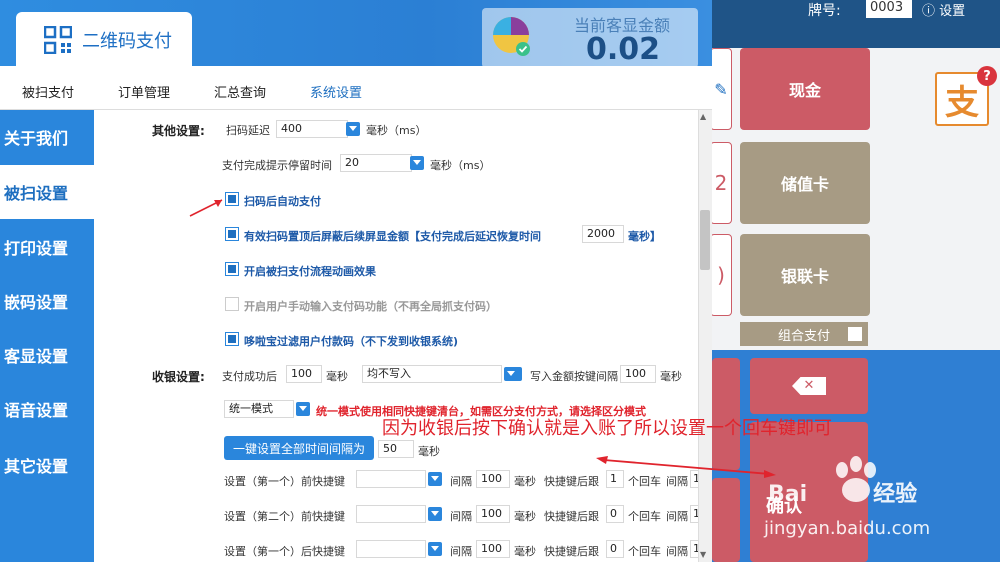 This screenshot has height=562, width=1000. What do you see at coordinates (249, 376) in the screenshot?
I see `after-pay-label: 支付成功后` at bounding box center [249, 376].